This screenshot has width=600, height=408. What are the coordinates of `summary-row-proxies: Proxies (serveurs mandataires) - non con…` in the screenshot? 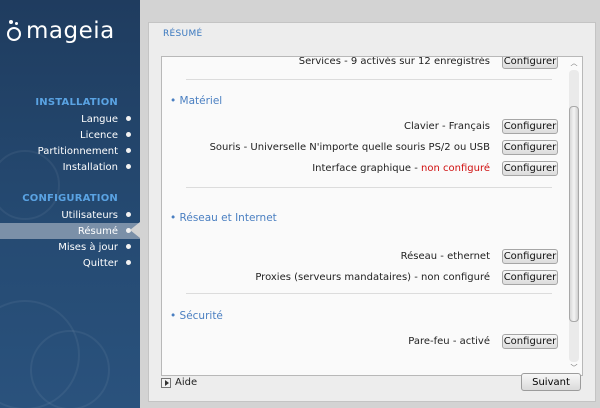 It's located at (406, 277).